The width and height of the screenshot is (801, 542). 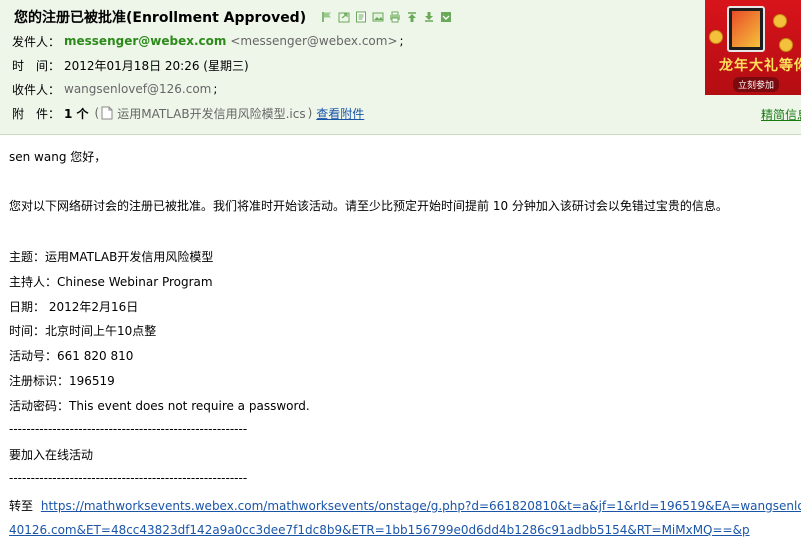 I want to click on to-row: 收件人： wangsenlovef@126.com ;, so click(x=208, y=89).